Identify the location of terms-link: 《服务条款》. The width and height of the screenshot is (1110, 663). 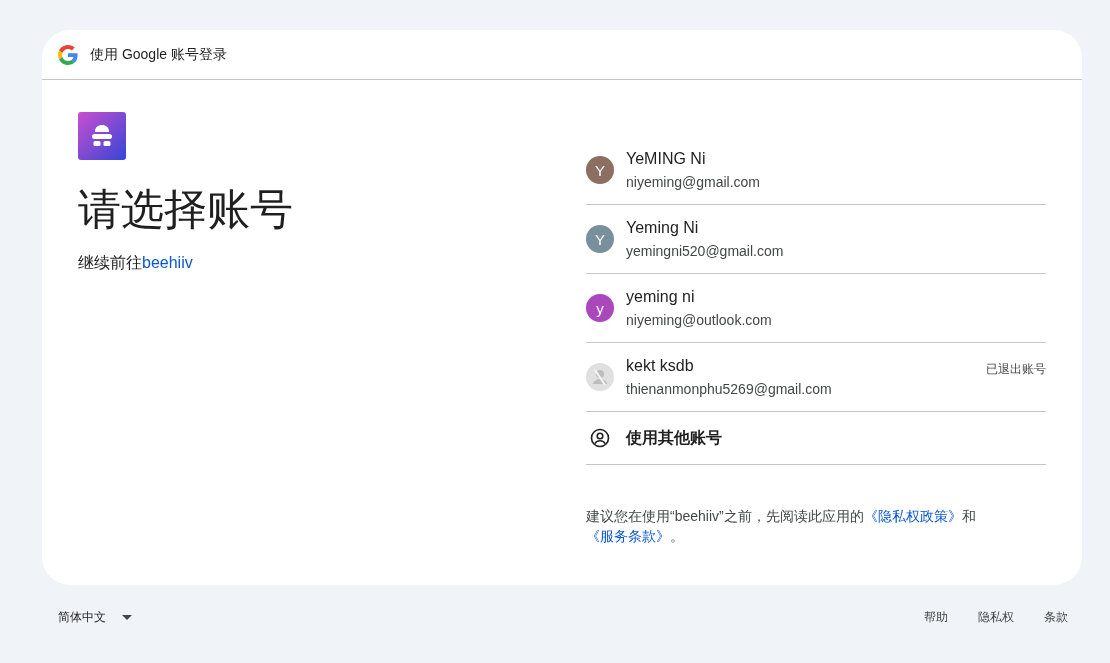
(628, 536).